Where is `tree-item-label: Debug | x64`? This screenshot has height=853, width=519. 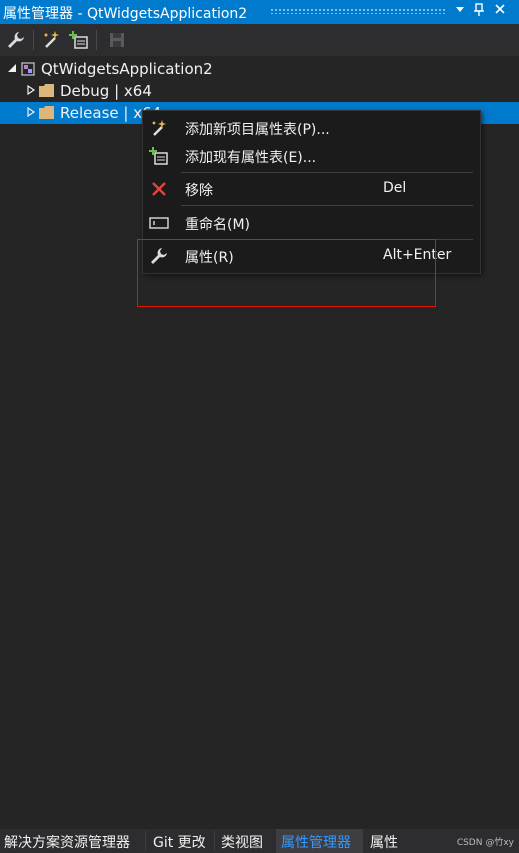
tree-item-label: Debug | x64 is located at coordinates (106, 91).